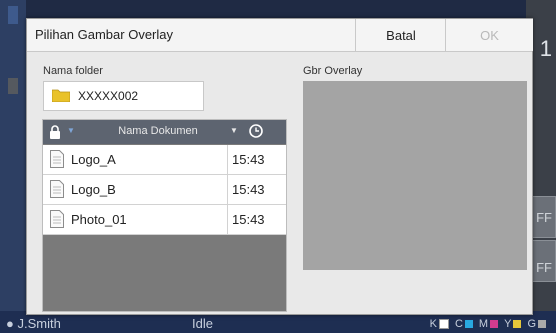 The width and height of the screenshot is (556, 333). I want to click on list-item: Logo_A 15:43, so click(164, 160).